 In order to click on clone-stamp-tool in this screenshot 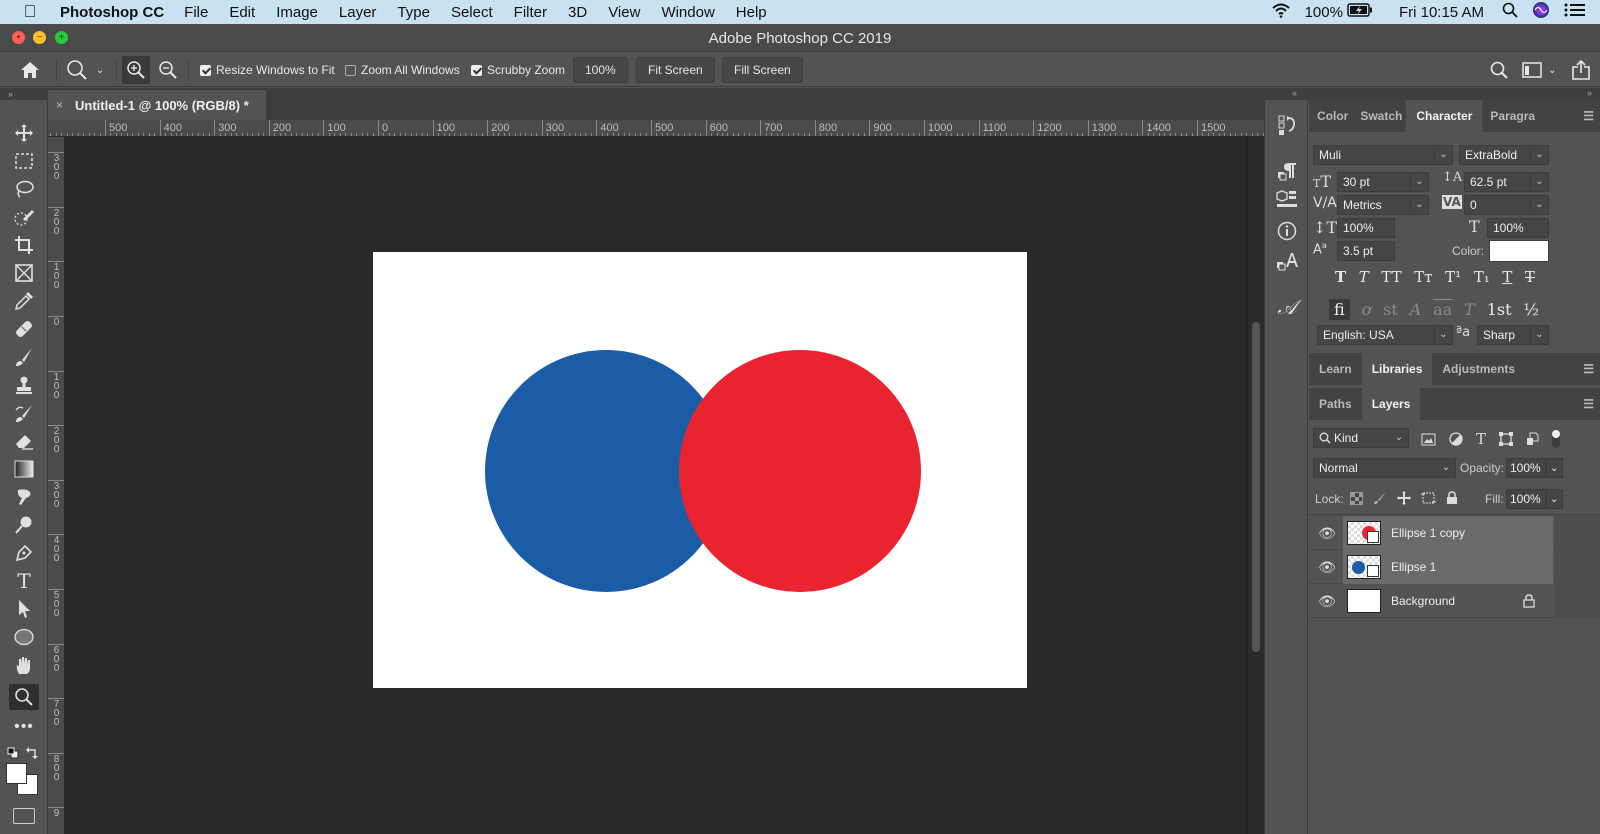, I will do `click(24, 385)`.